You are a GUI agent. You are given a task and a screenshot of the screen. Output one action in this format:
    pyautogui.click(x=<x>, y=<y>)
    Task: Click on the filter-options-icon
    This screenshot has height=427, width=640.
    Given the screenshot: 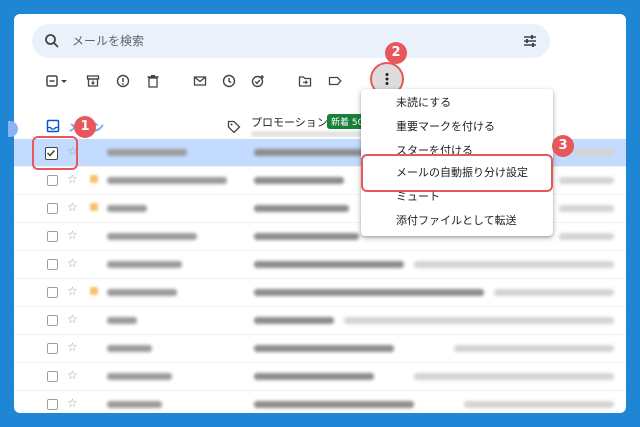 What is the action you would take?
    pyautogui.click(x=530, y=43)
    